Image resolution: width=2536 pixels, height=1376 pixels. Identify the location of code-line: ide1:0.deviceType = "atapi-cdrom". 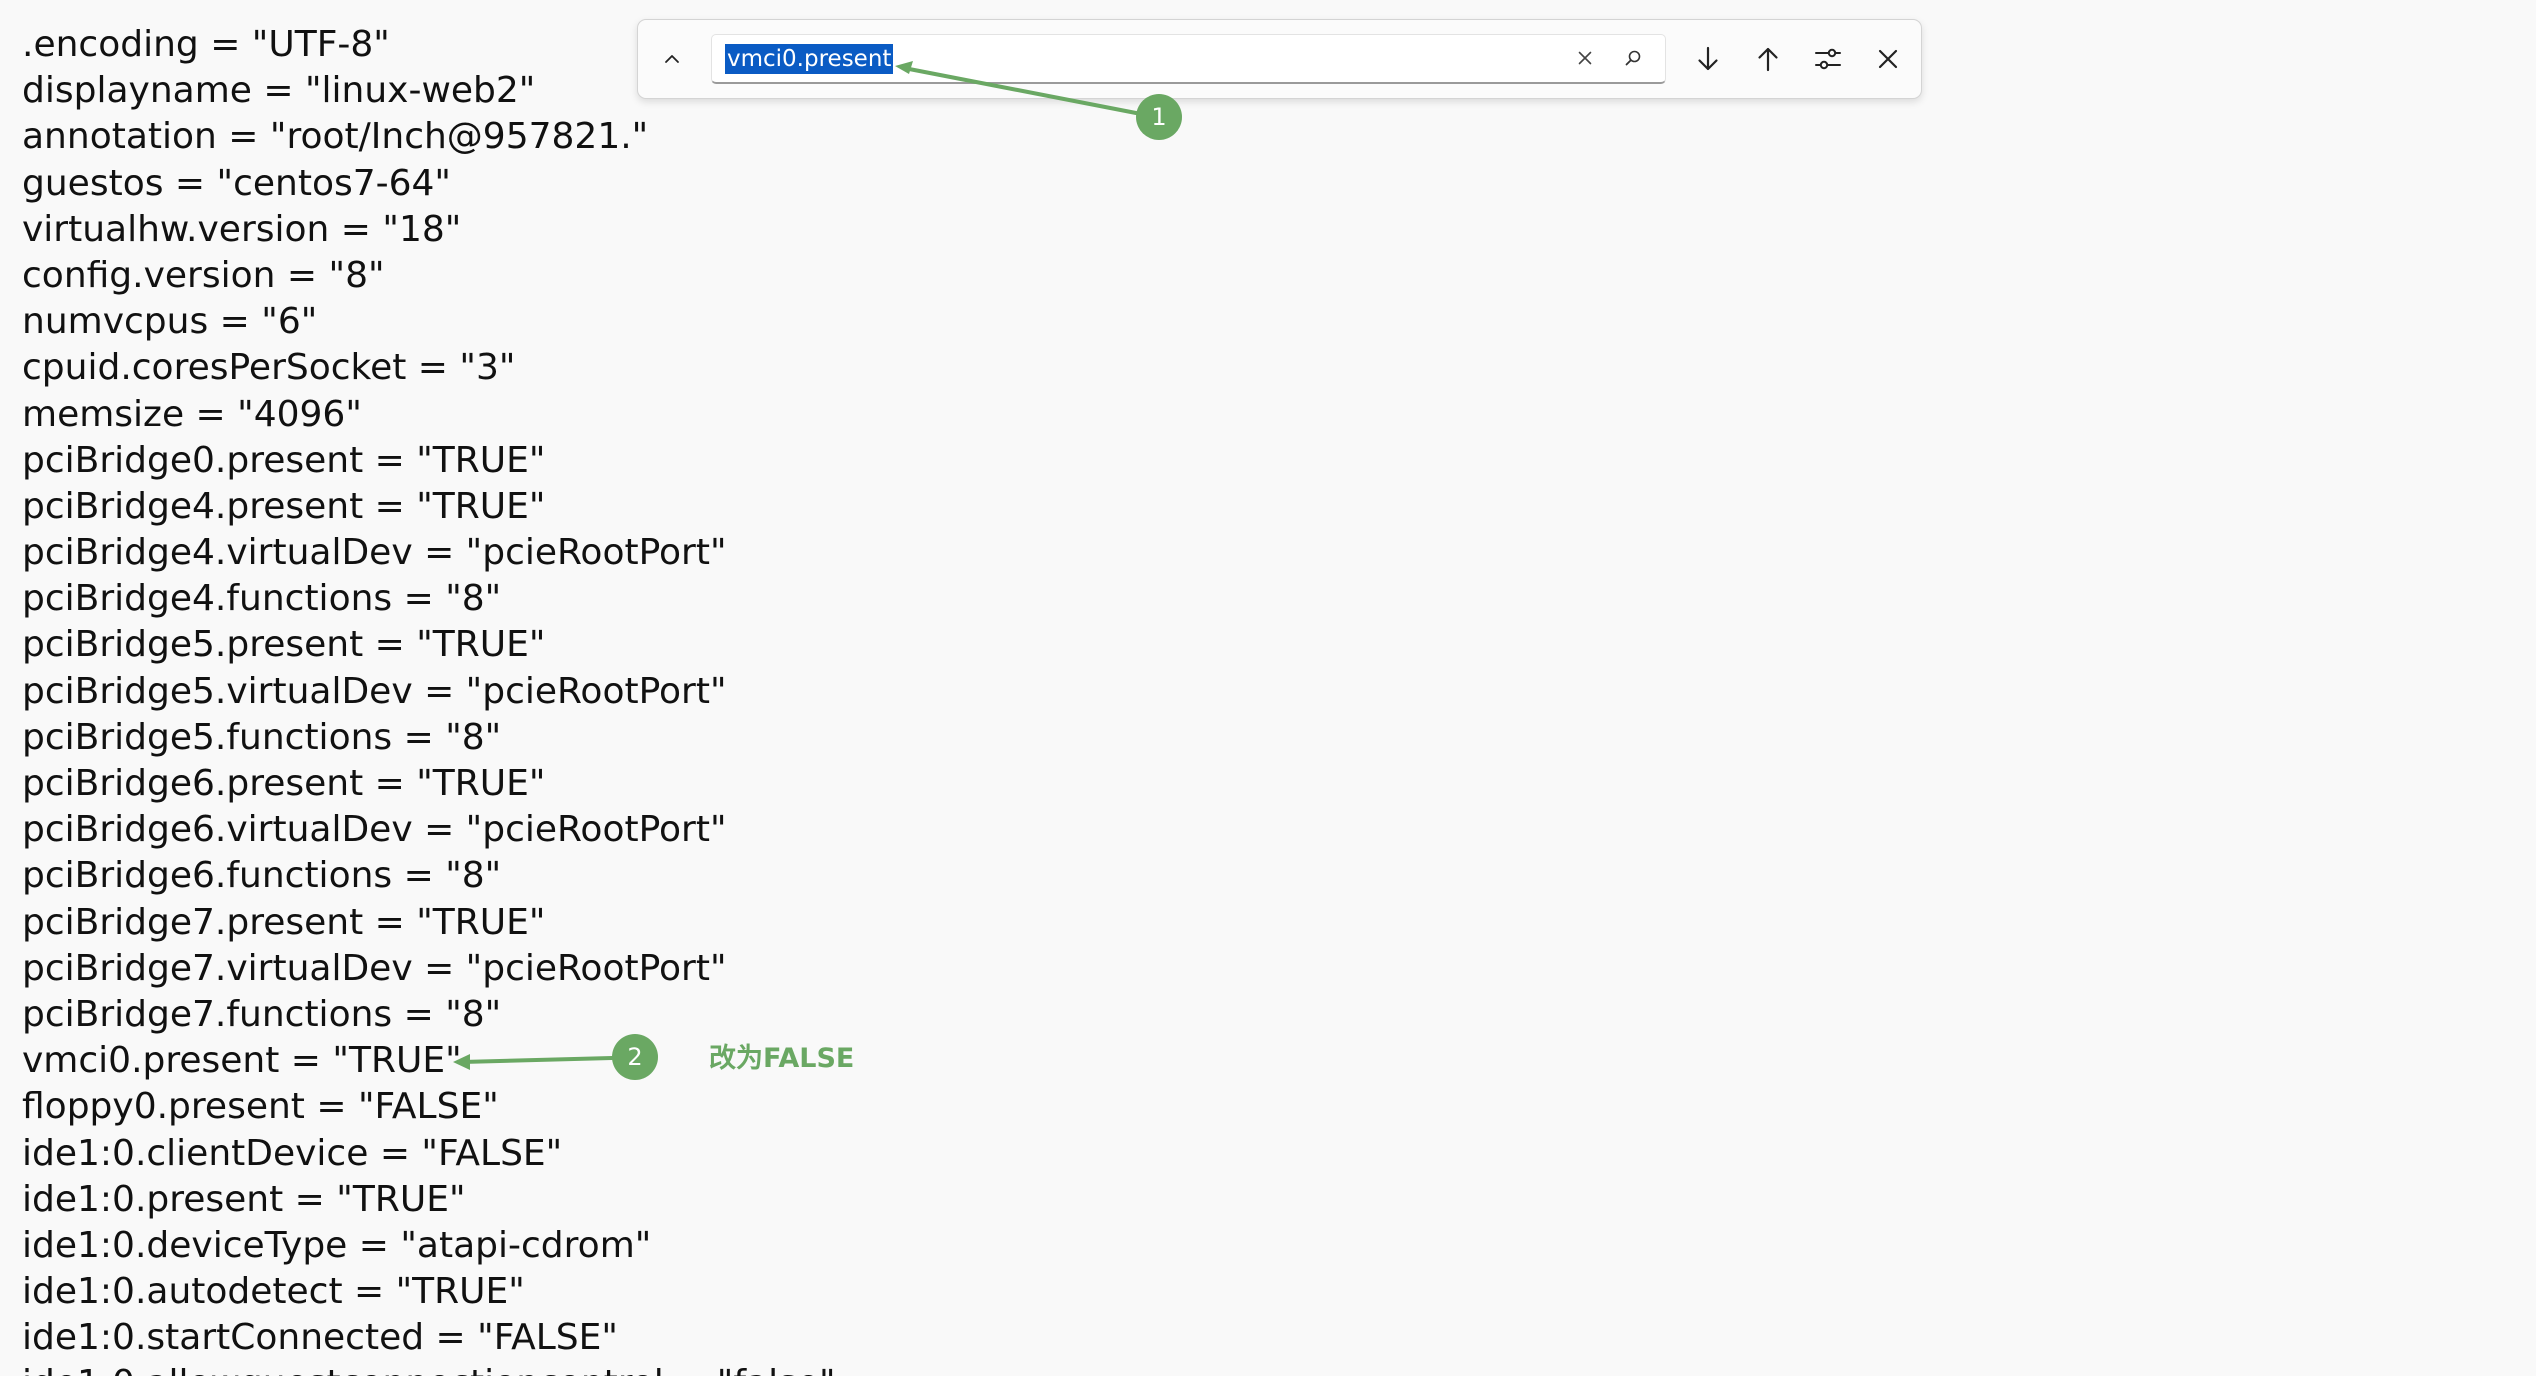
(337, 1245).